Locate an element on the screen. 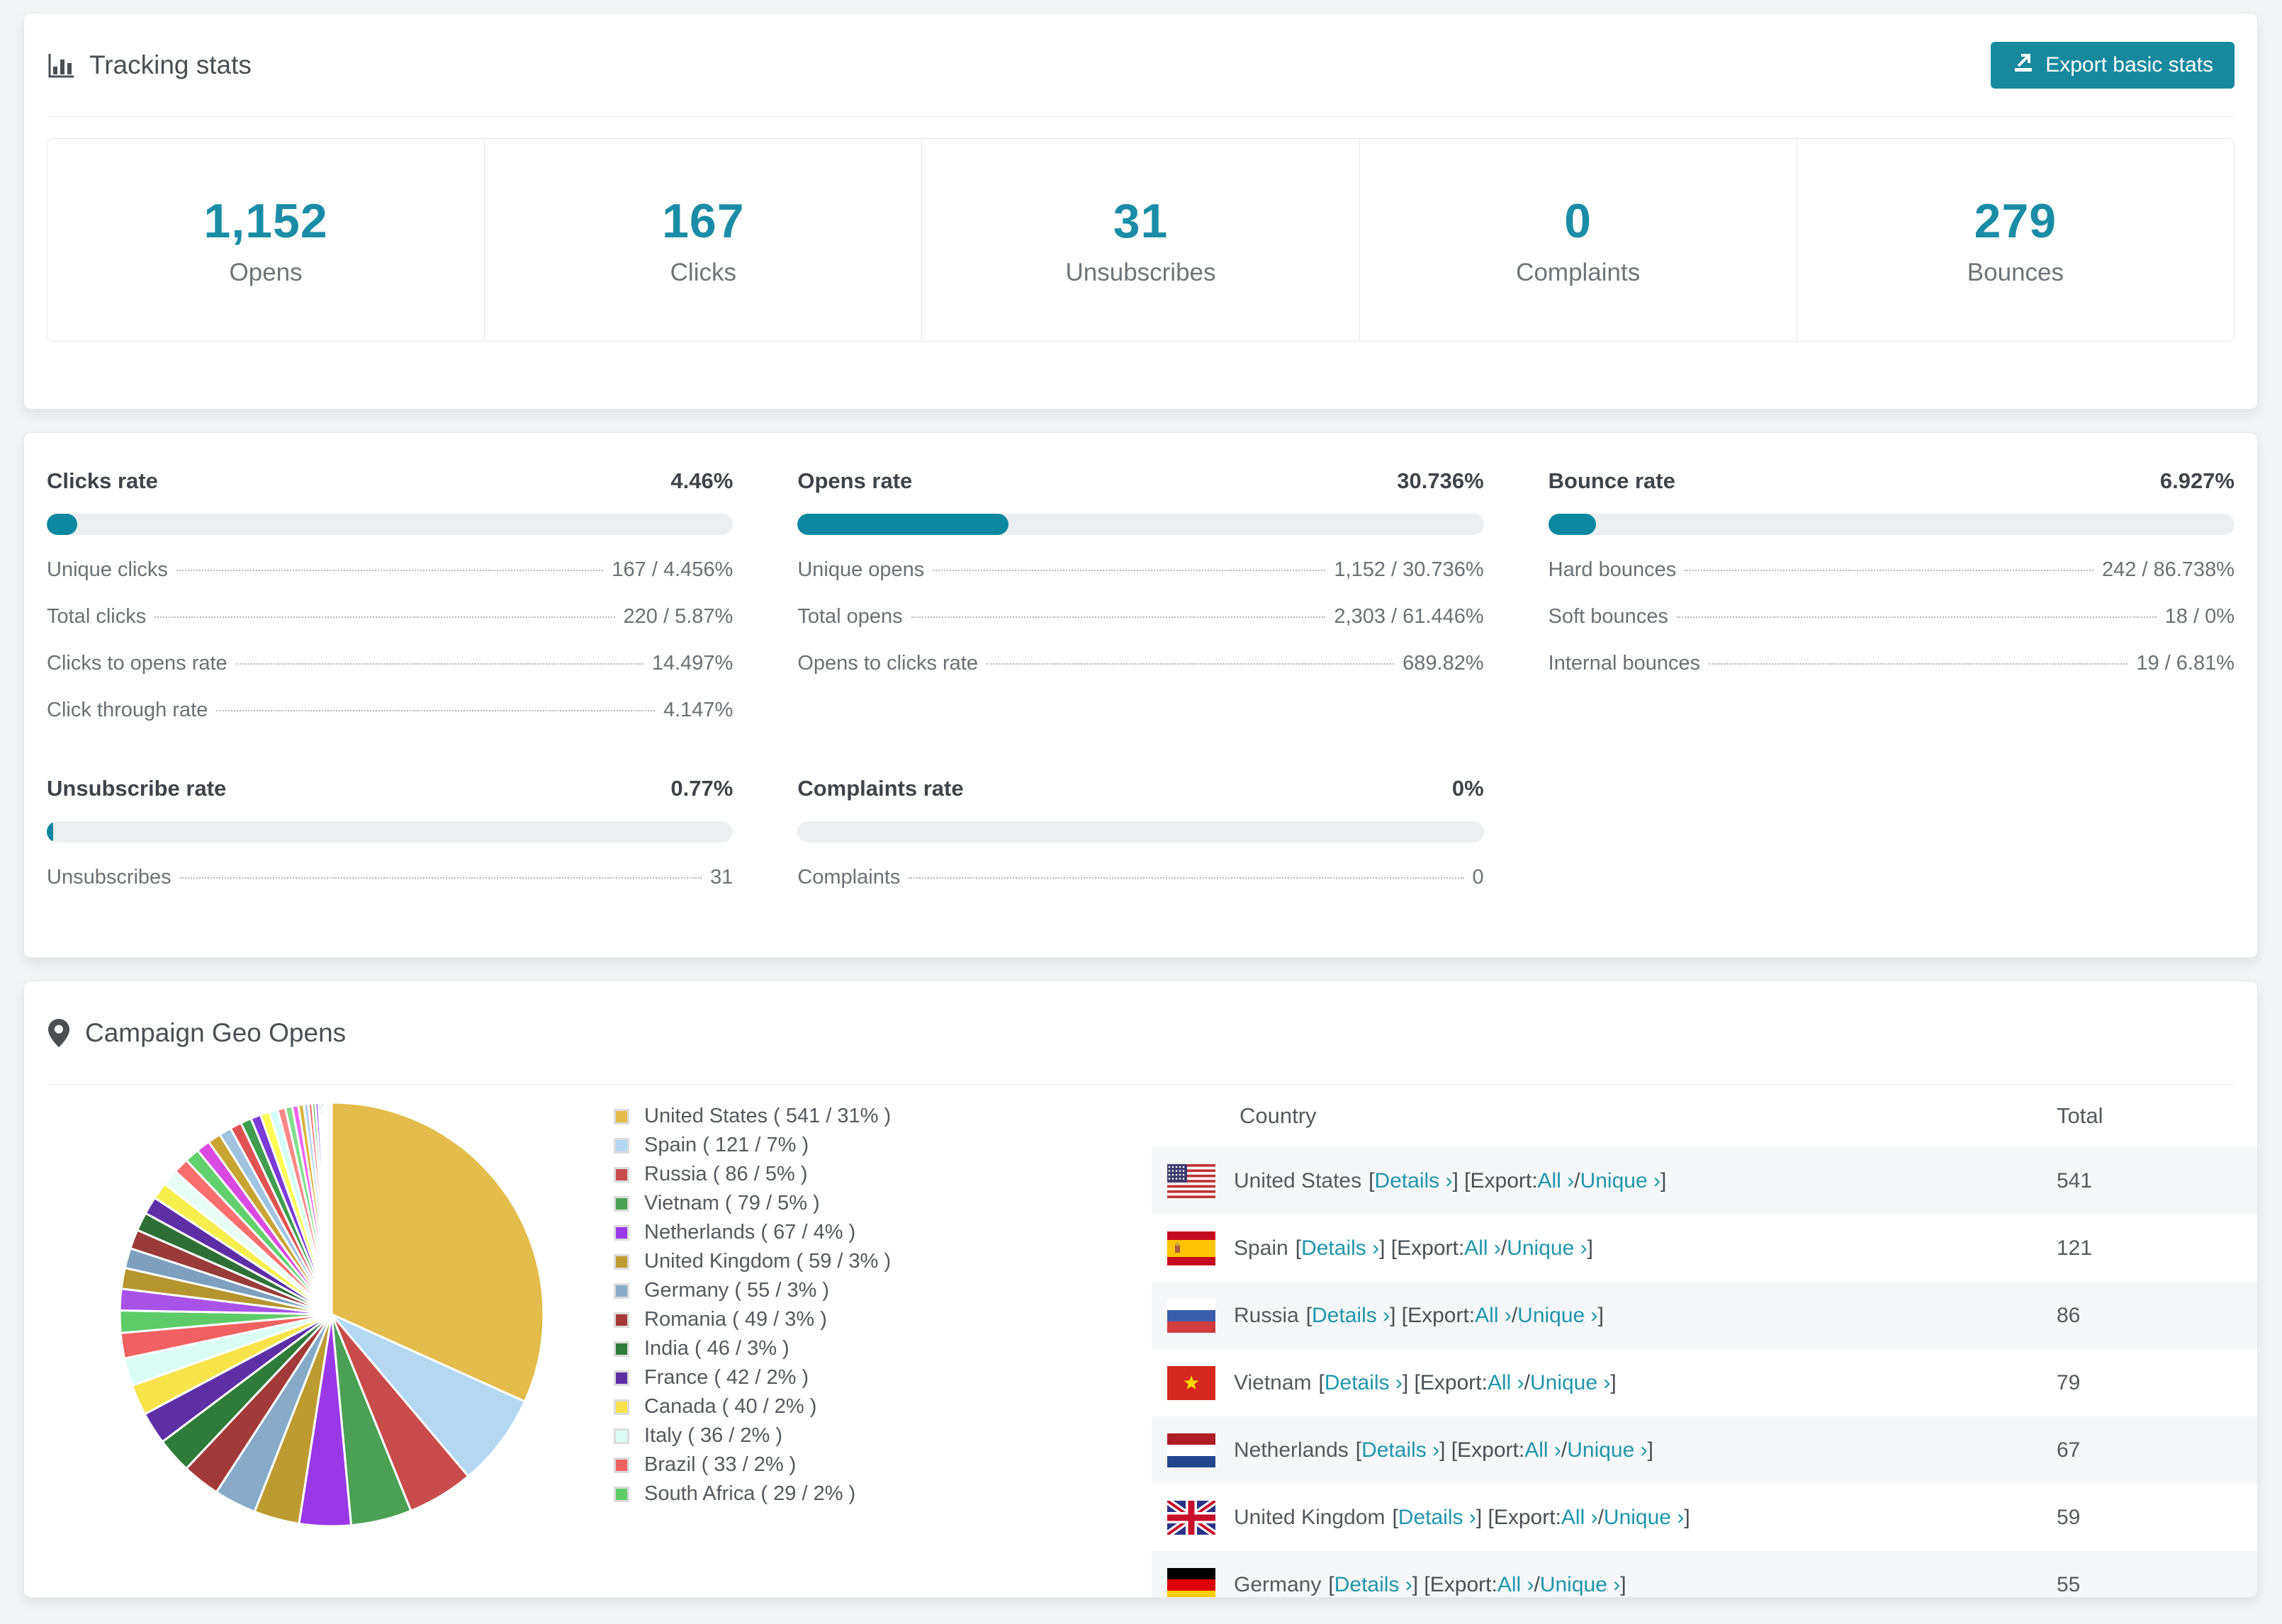 This screenshot has width=2282, height=1624. stat-box-bounces: 279 Bounces is located at coordinates (2016, 240).